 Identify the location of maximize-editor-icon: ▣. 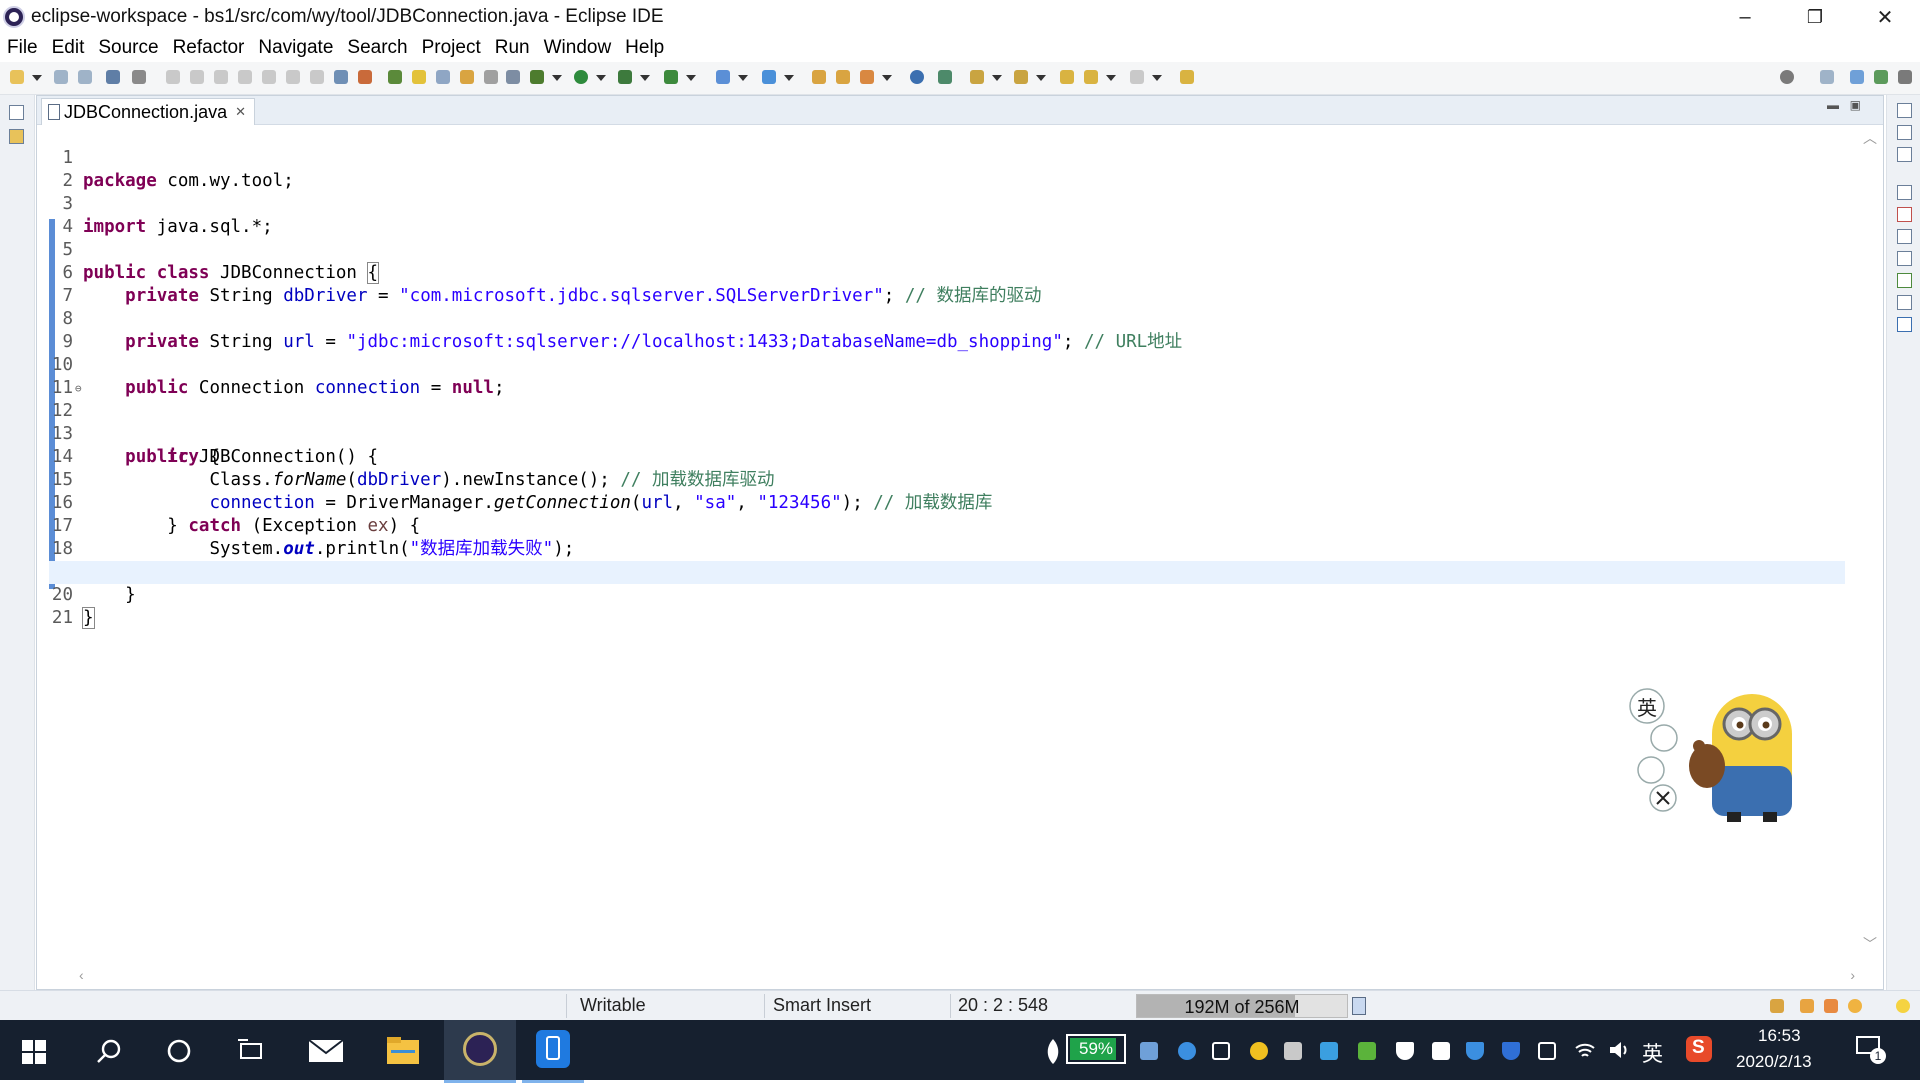
(1855, 105).